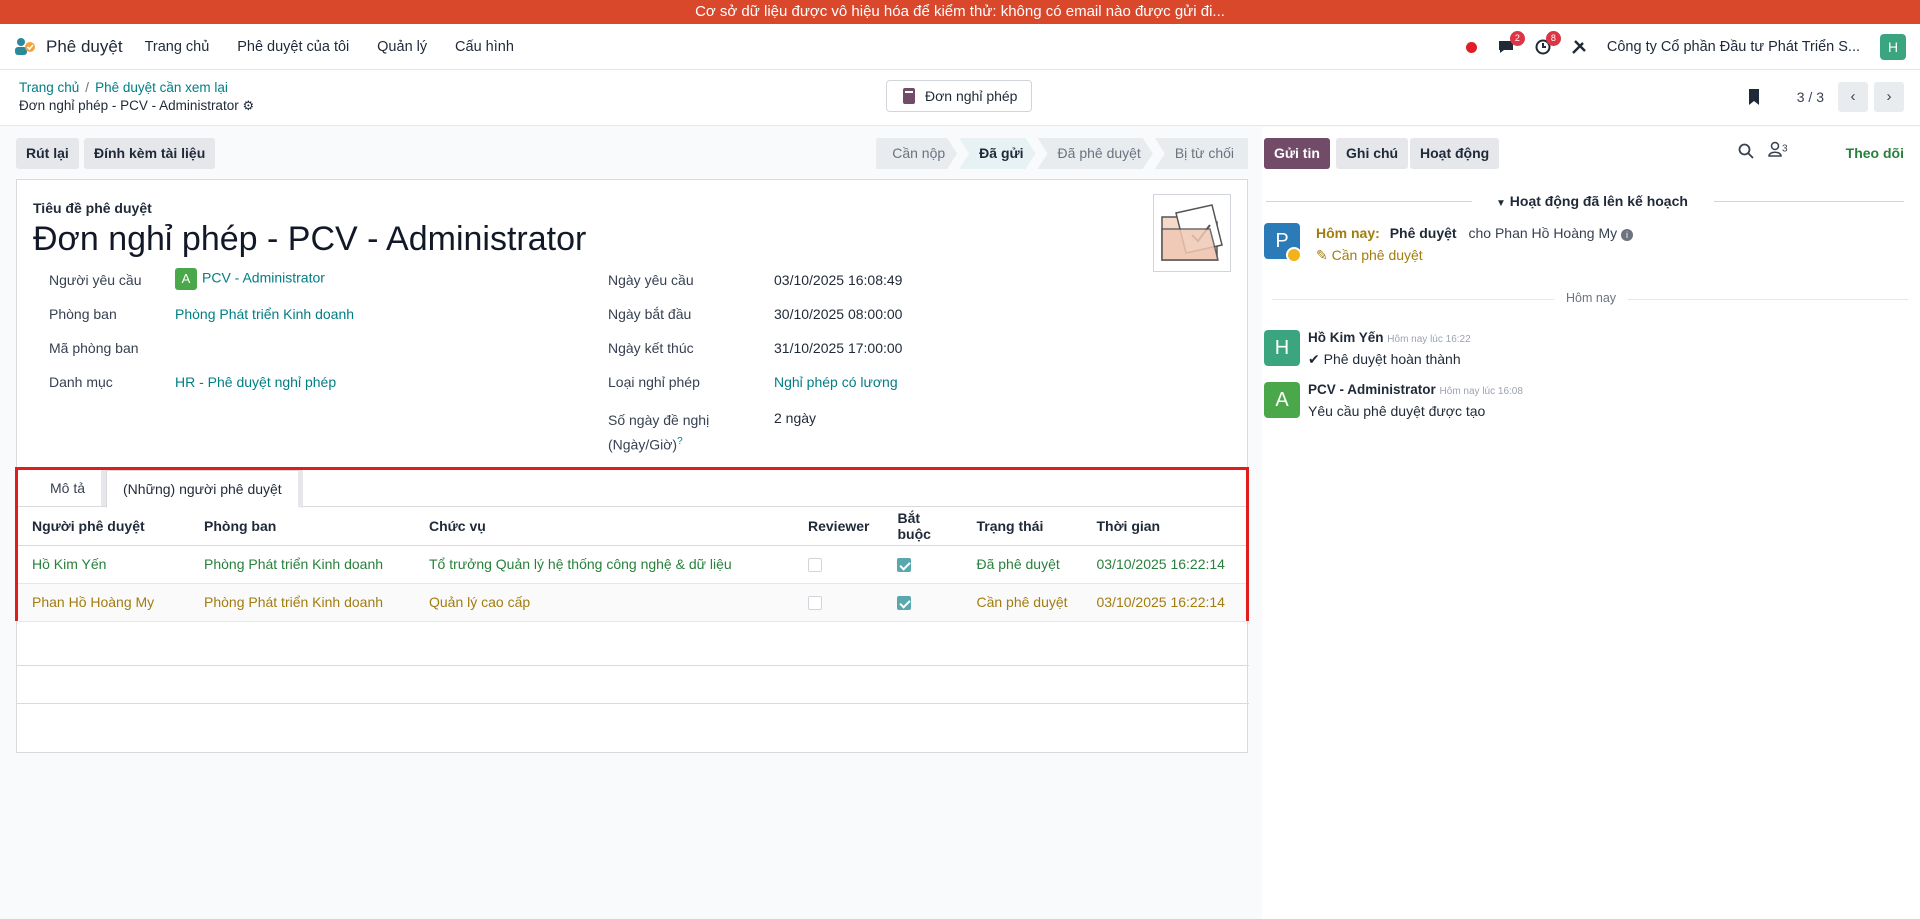 This screenshot has width=1920, height=919. Describe the element at coordinates (302, 602) in the screenshot. I see `approver-department: Phòng Phát triển Kinh doanh` at that location.